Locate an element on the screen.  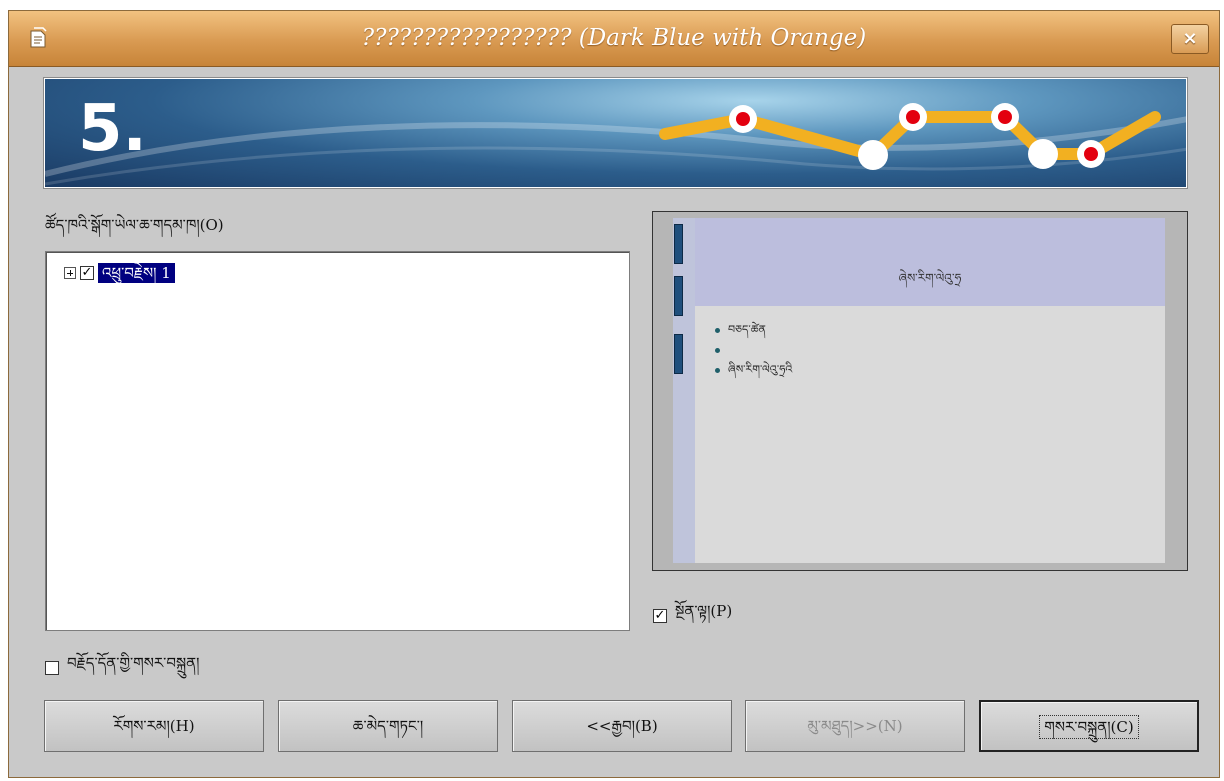
slide-bullets: བཅད་ཚེན ཞིས་རིག་ལེའུ་ཧྲའི is located at coordinates (753, 350).